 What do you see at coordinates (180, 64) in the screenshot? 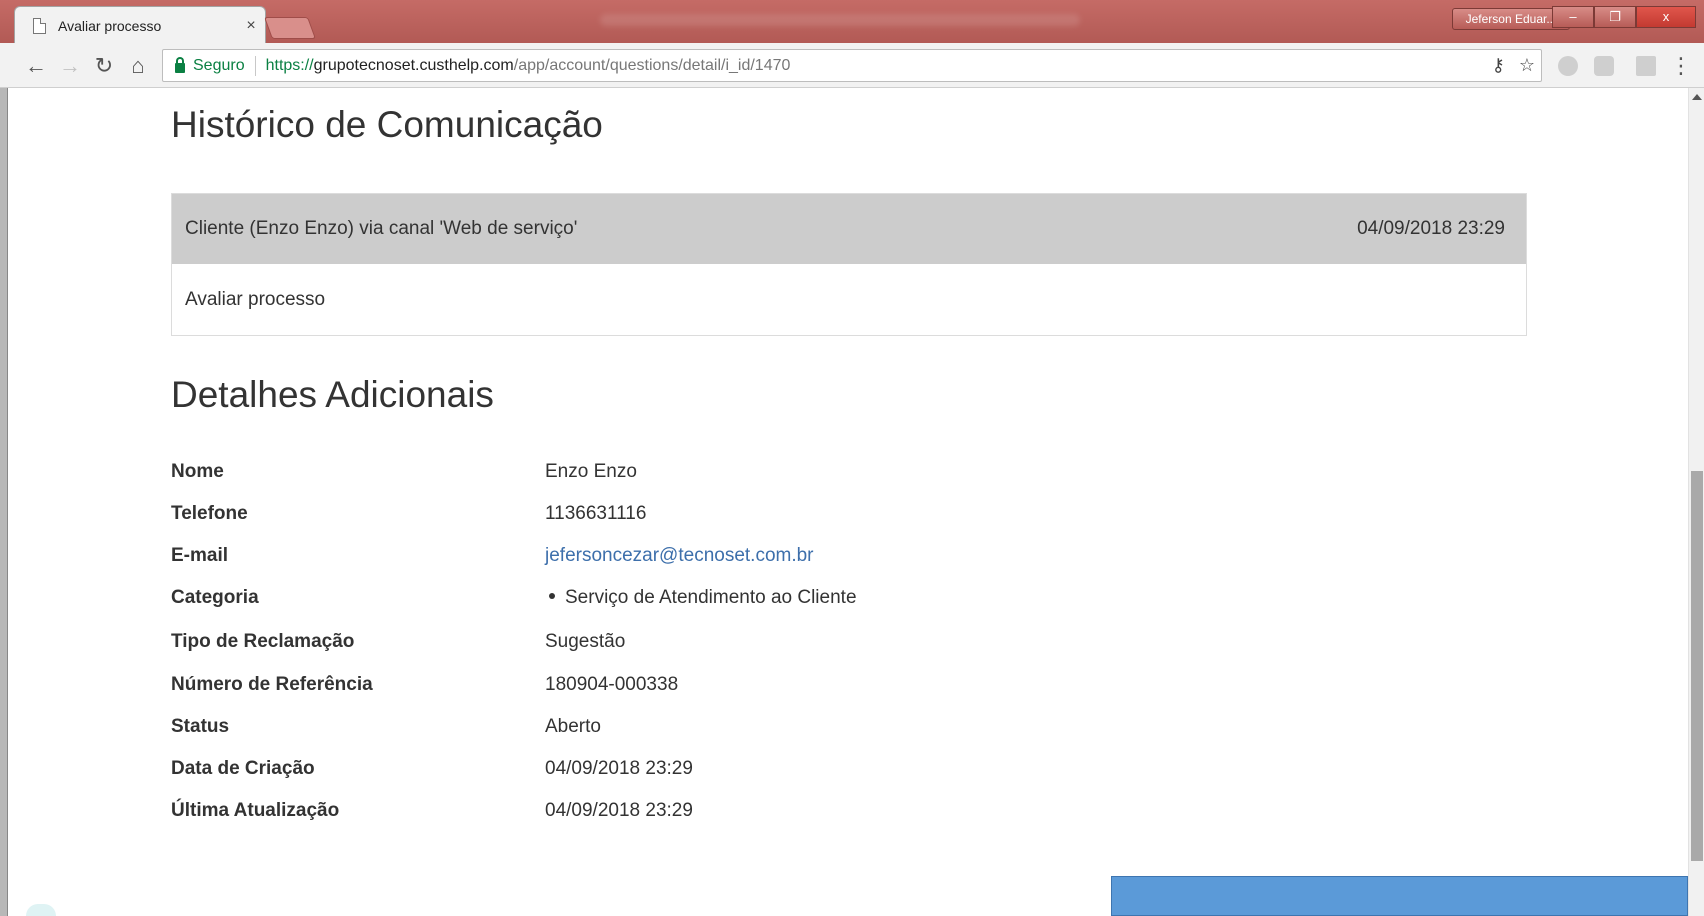
I see `lock-icon` at bounding box center [180, 64].